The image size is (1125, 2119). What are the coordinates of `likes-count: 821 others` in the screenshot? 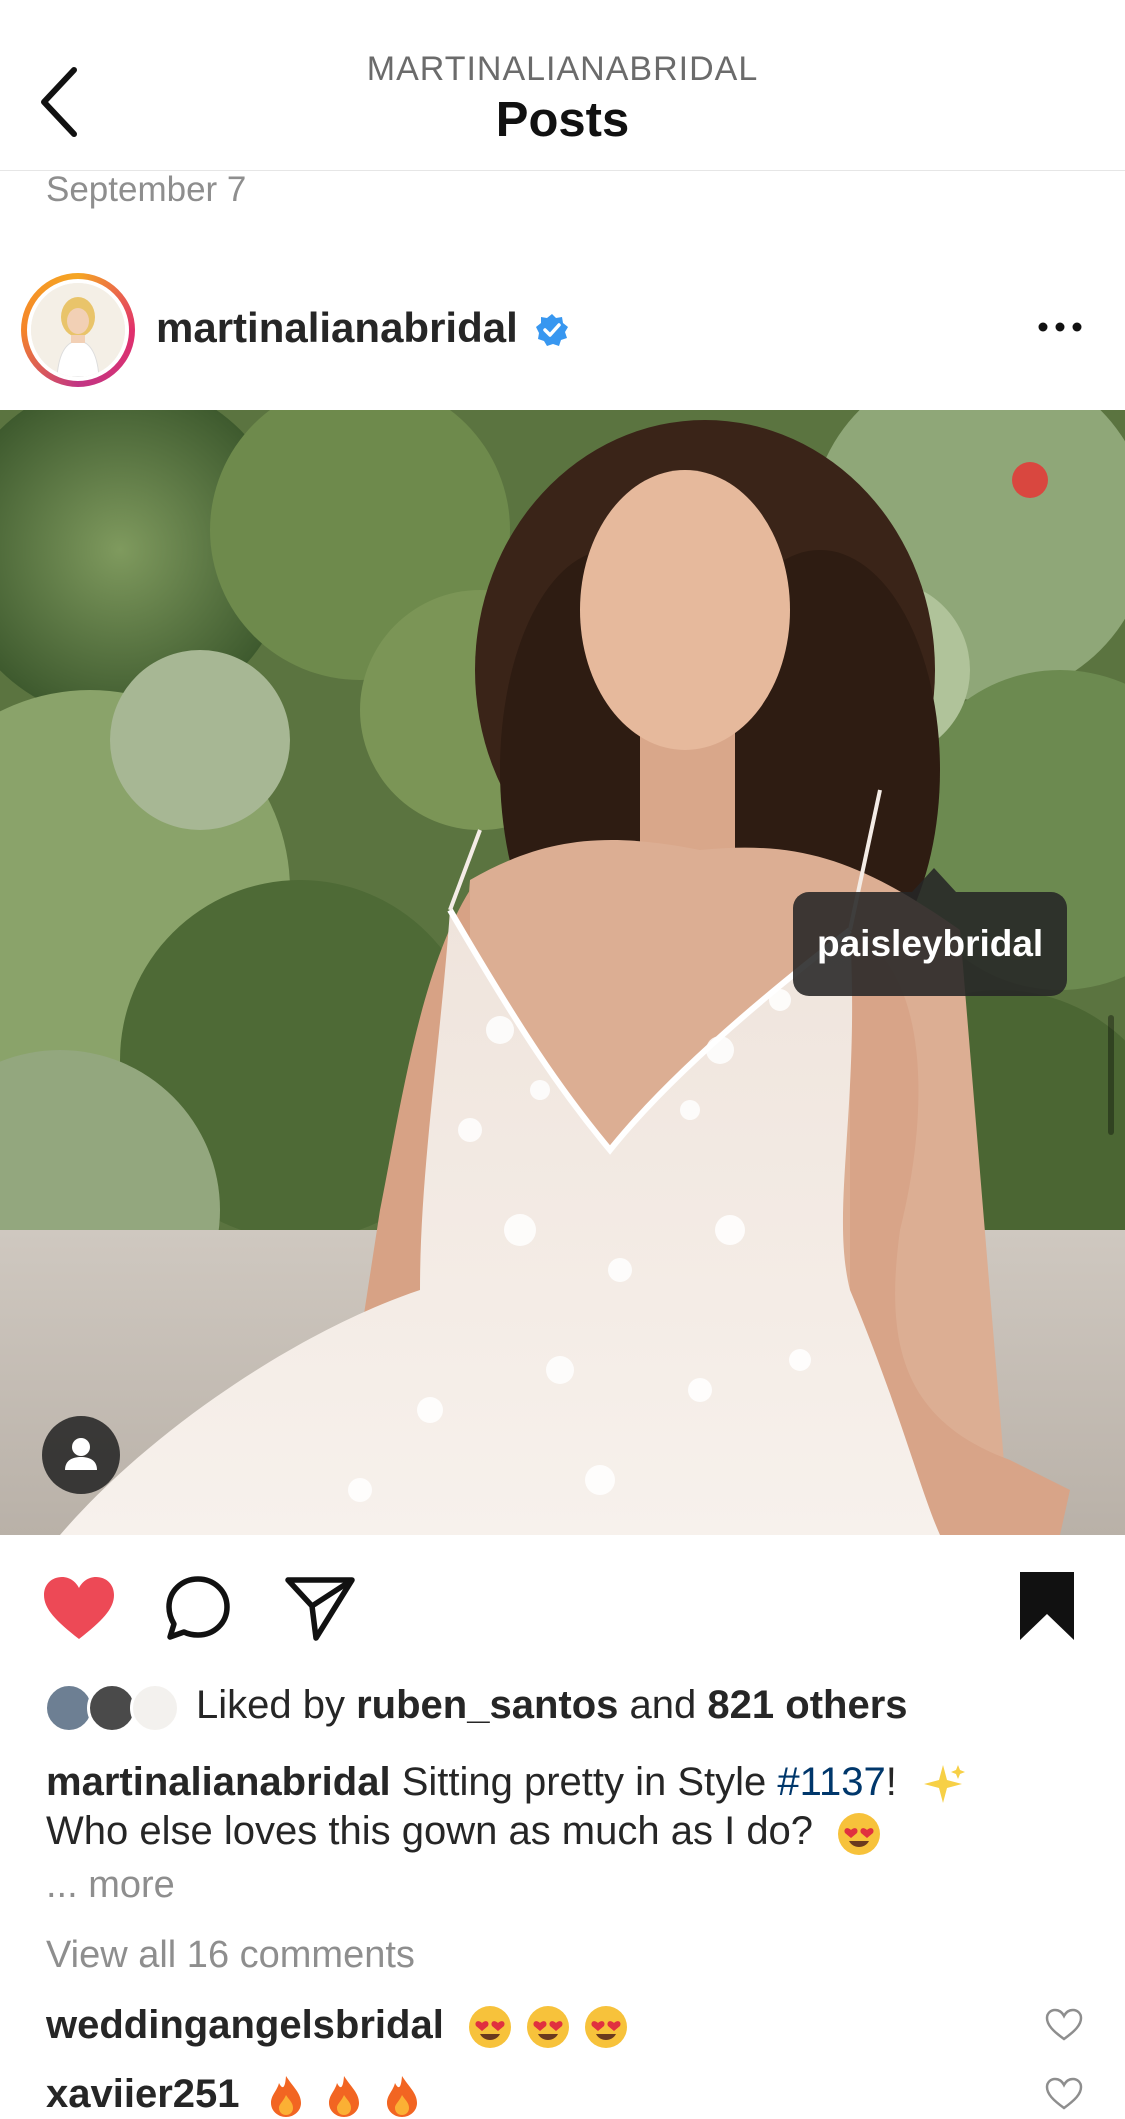 It's located at (807, 1705).